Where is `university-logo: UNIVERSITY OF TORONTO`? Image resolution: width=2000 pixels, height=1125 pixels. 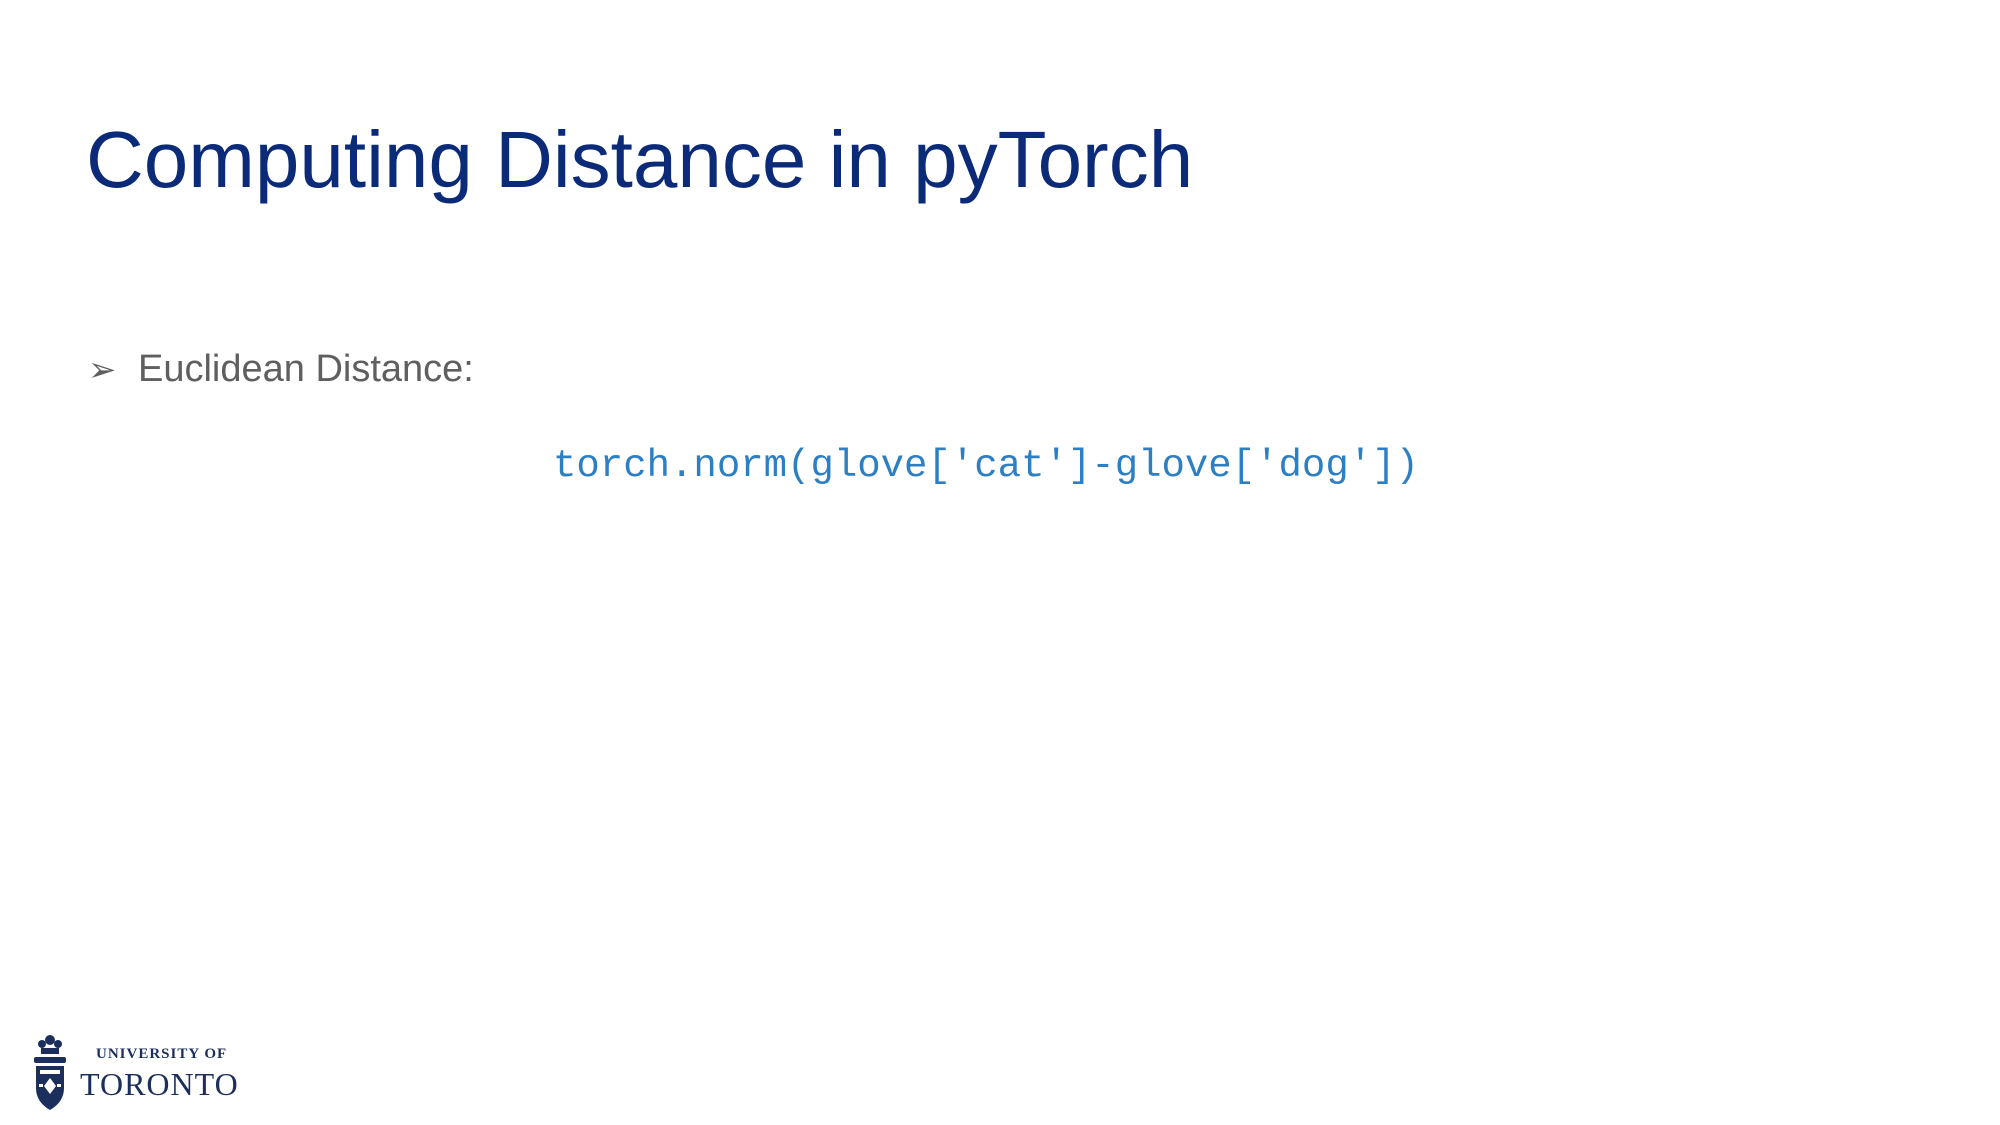
university-logo: UNIVERSITY OF TORONTO is located at coordinates (134, 1073).